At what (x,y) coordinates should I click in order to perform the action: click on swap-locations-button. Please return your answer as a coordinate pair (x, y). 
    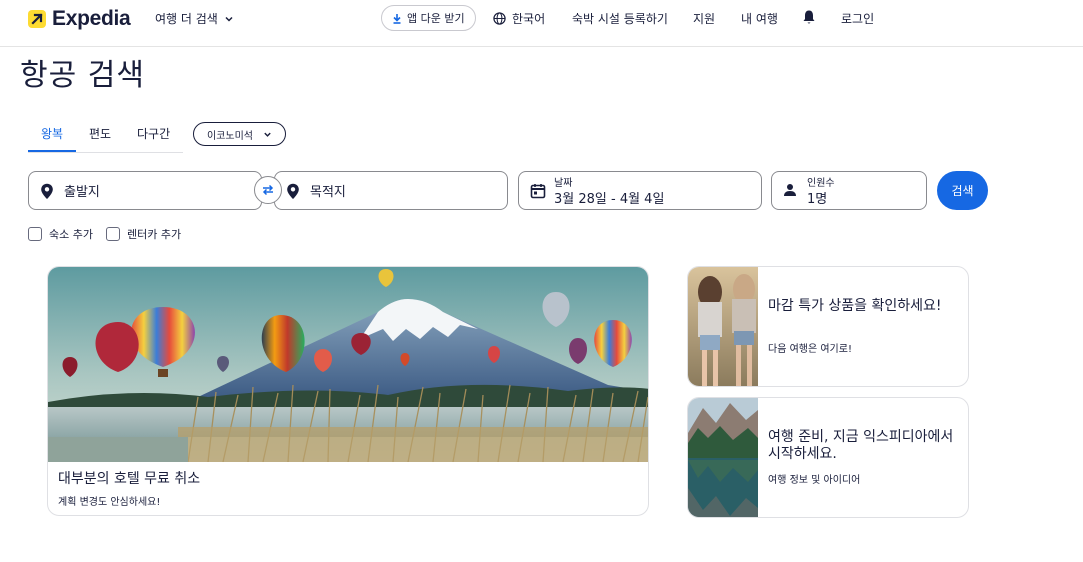
    Looking at the image, I should click on (268, 190).